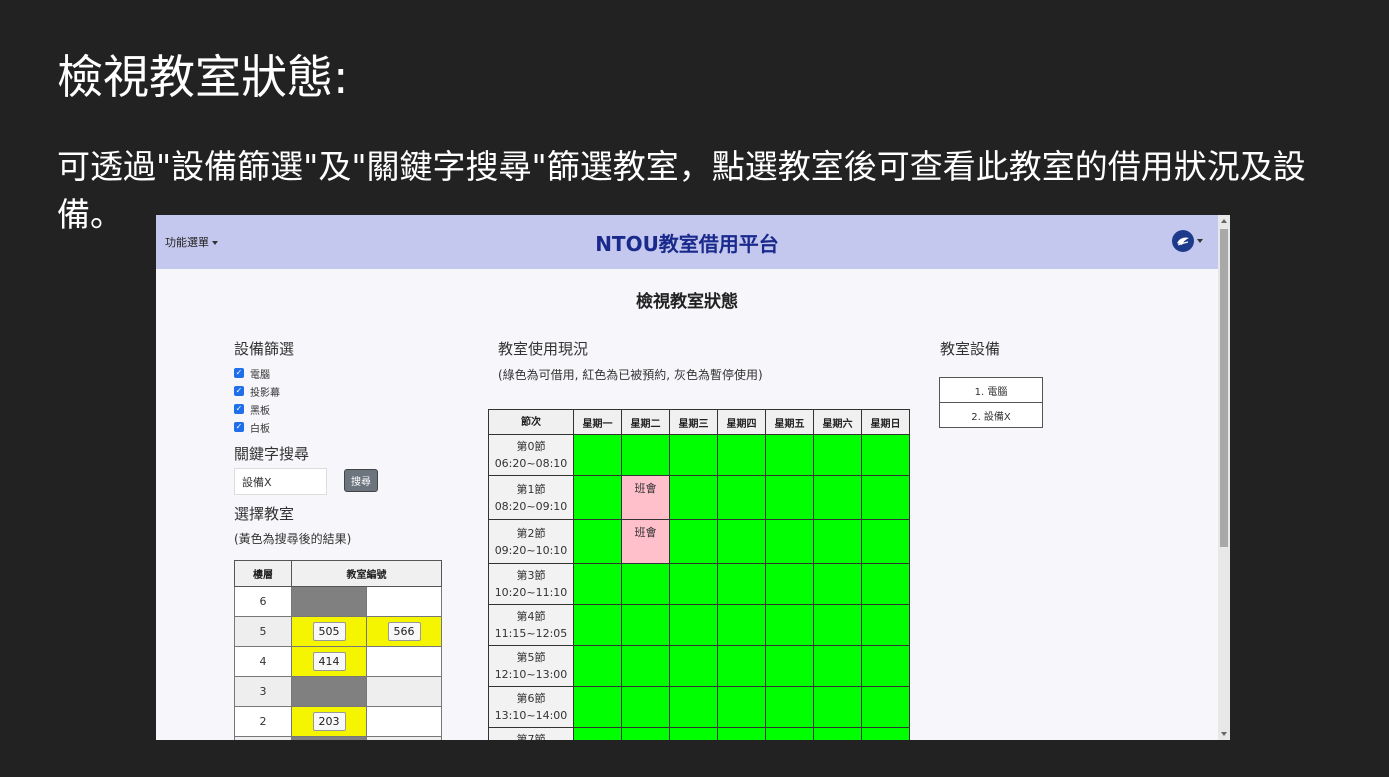  Describe the element at coordinates (837, 422) in the screenshot. I see `day-header: 星期六` at that location.